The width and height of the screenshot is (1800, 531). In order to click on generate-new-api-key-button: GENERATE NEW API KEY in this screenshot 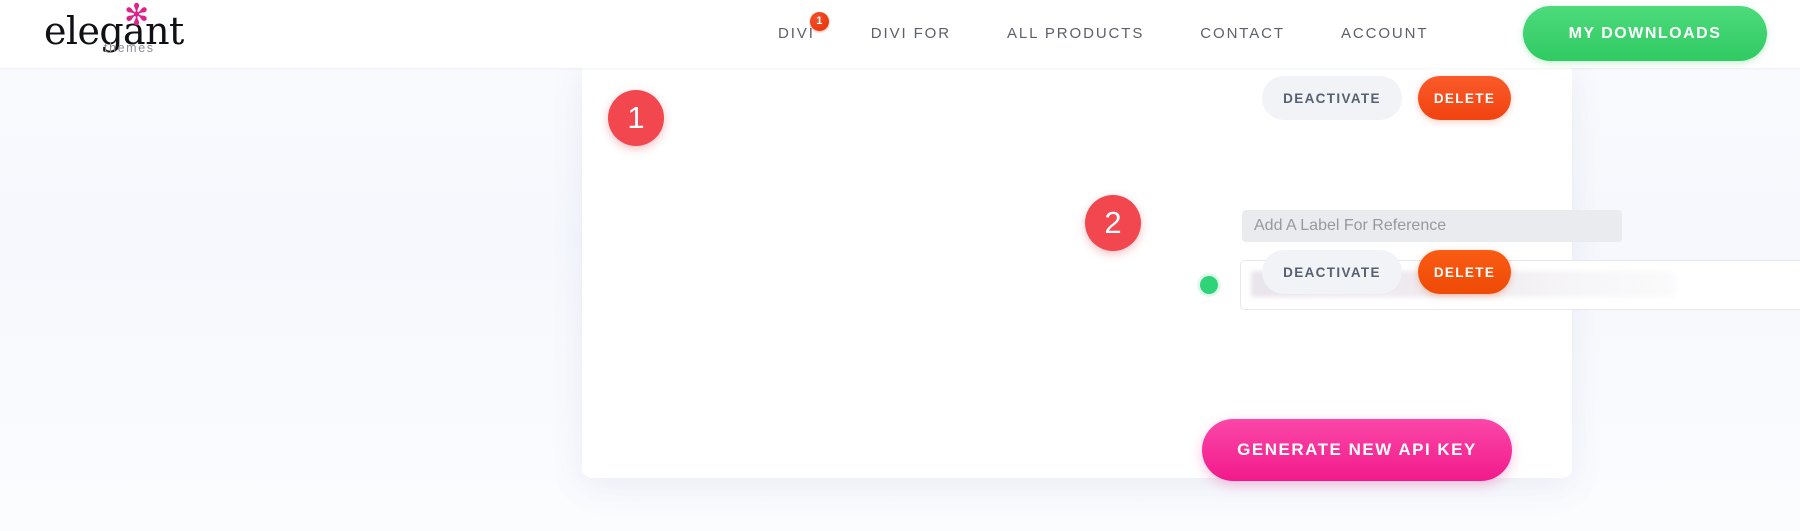, I will do `click(1357, 450)`.